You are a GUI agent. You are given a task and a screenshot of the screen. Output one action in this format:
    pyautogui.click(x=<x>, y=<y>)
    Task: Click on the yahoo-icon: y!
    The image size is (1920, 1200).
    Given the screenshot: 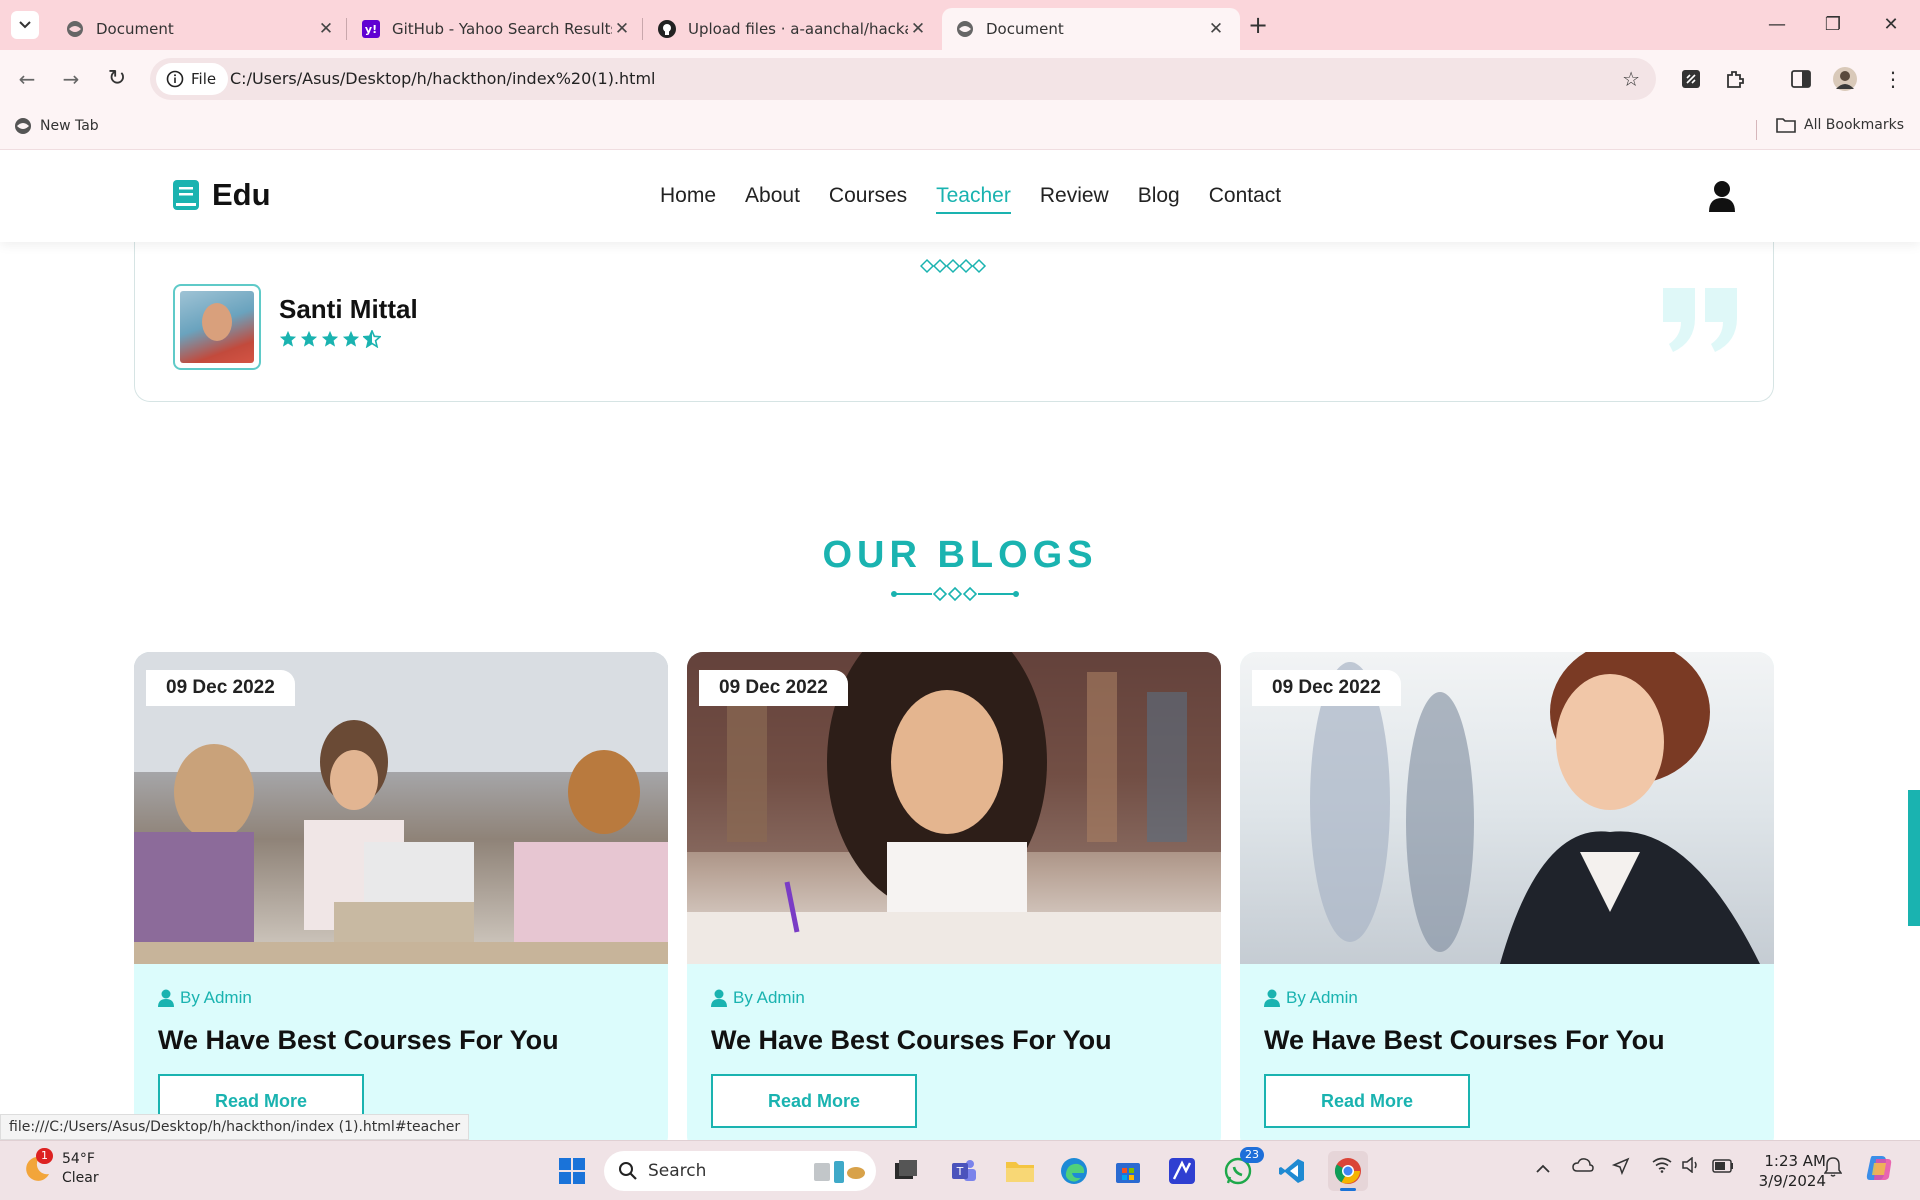 What is the action you would take?
    pyautogui.click(x=371, y=29)
    